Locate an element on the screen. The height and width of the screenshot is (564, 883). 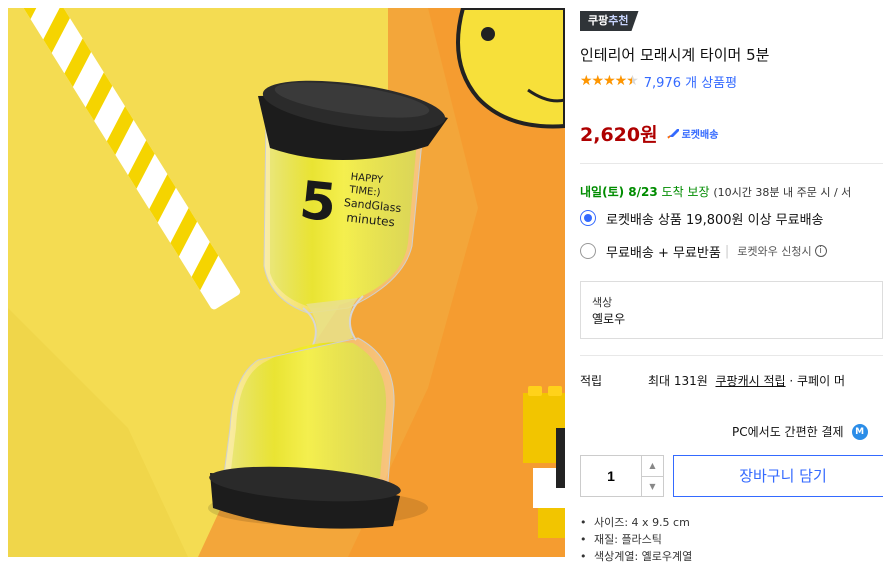
coupay-m-icon: M is located at coordinates (859, 431).